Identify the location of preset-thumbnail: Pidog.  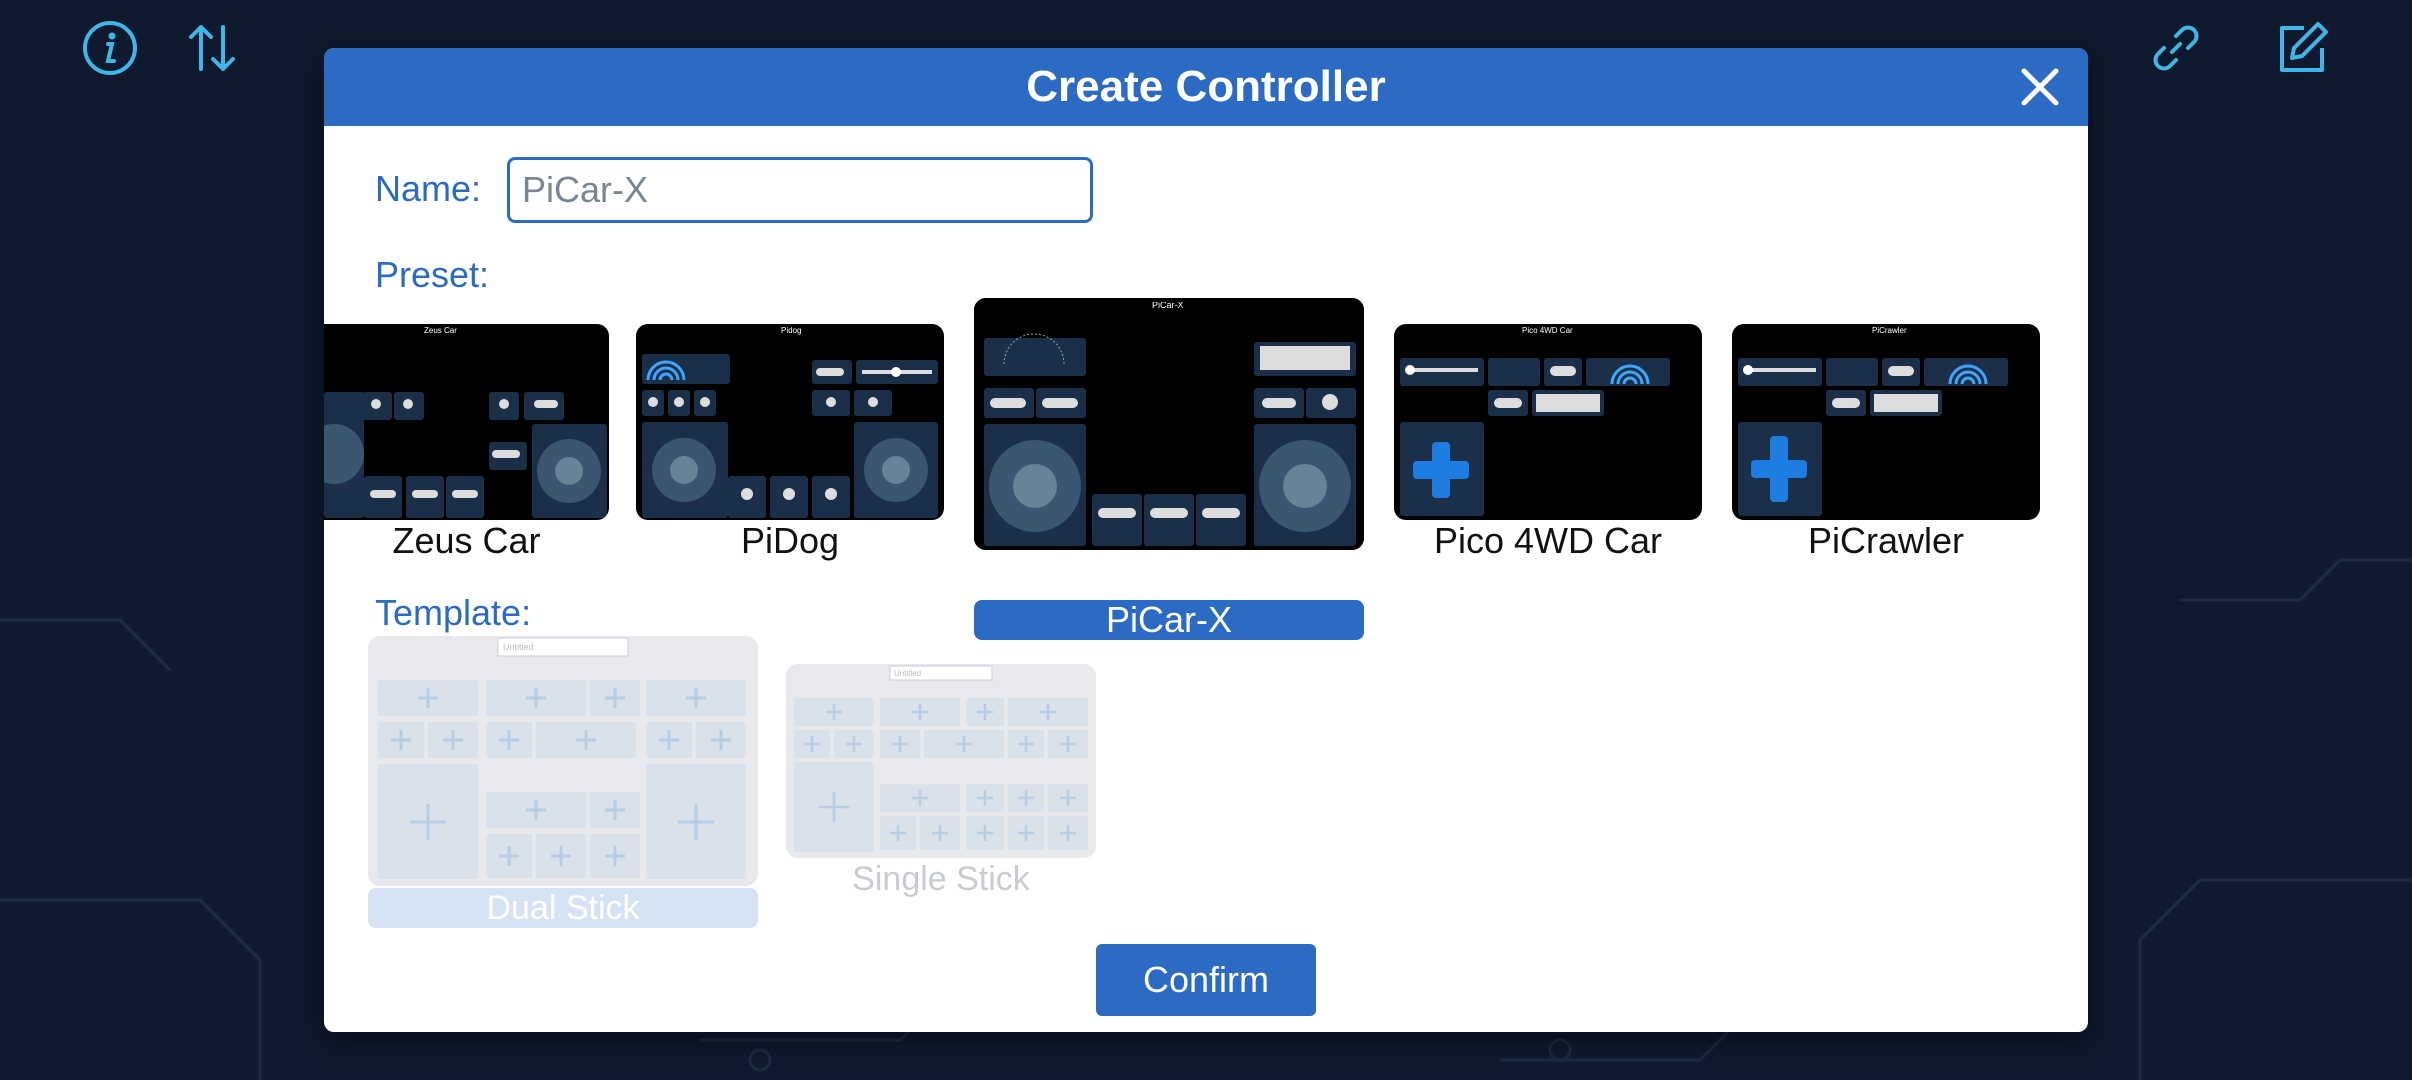
(790, 422).